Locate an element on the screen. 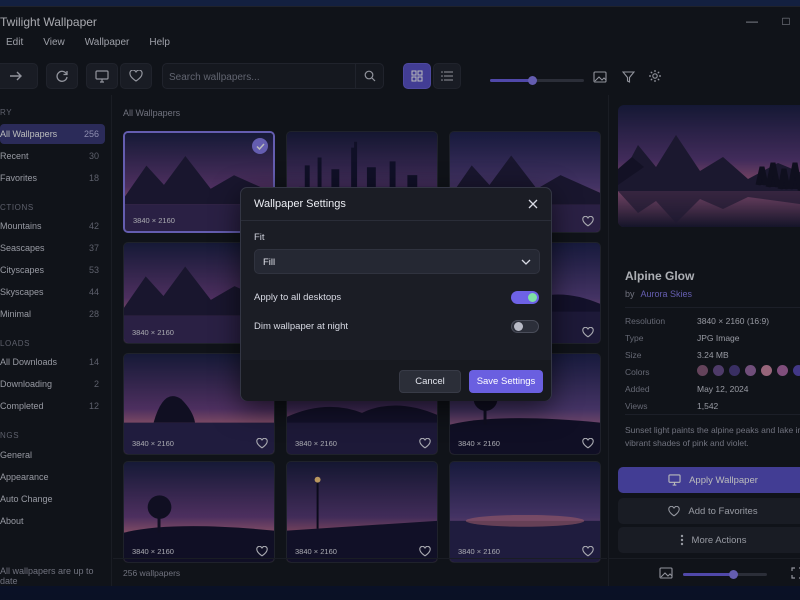 This screenshot has width=800, height=600. dialog-title: Wallpaper Settings is located at coordinates (300, 204).